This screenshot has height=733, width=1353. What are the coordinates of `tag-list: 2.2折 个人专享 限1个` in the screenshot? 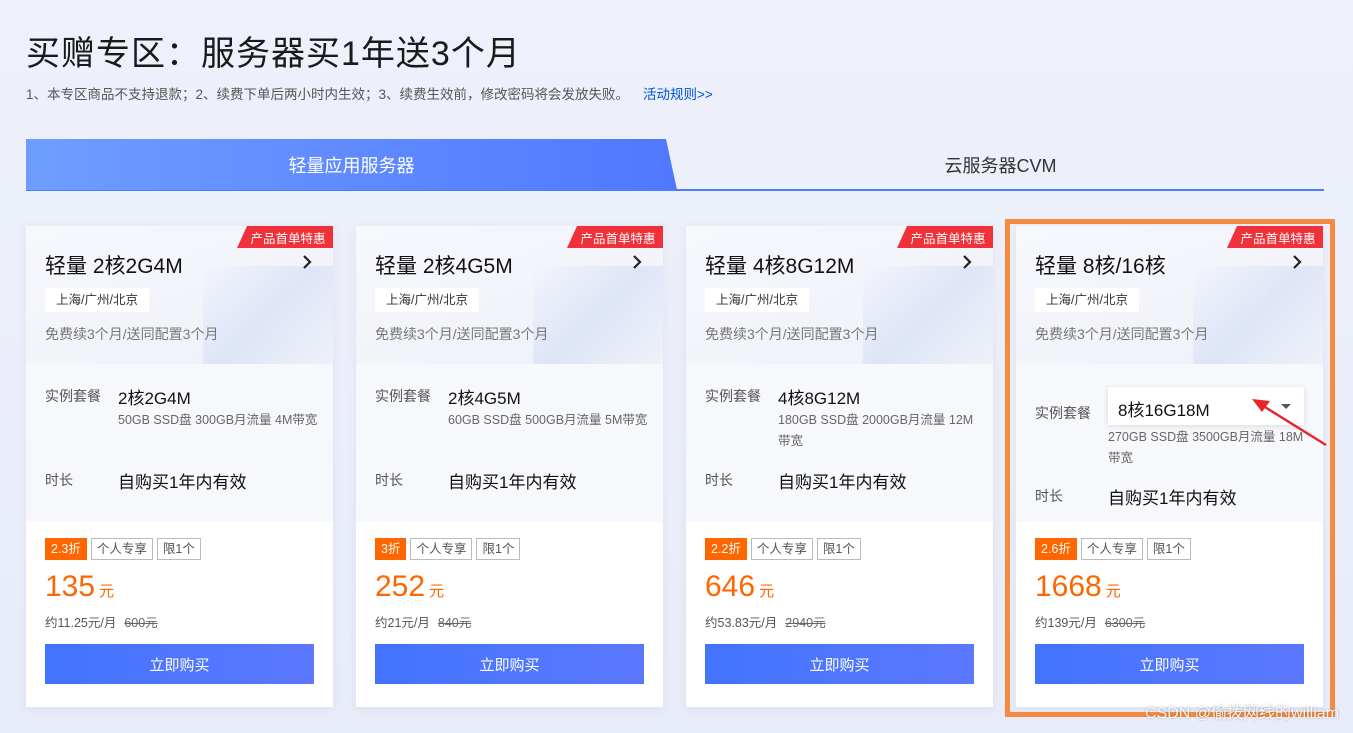 It's located at (783, 549).